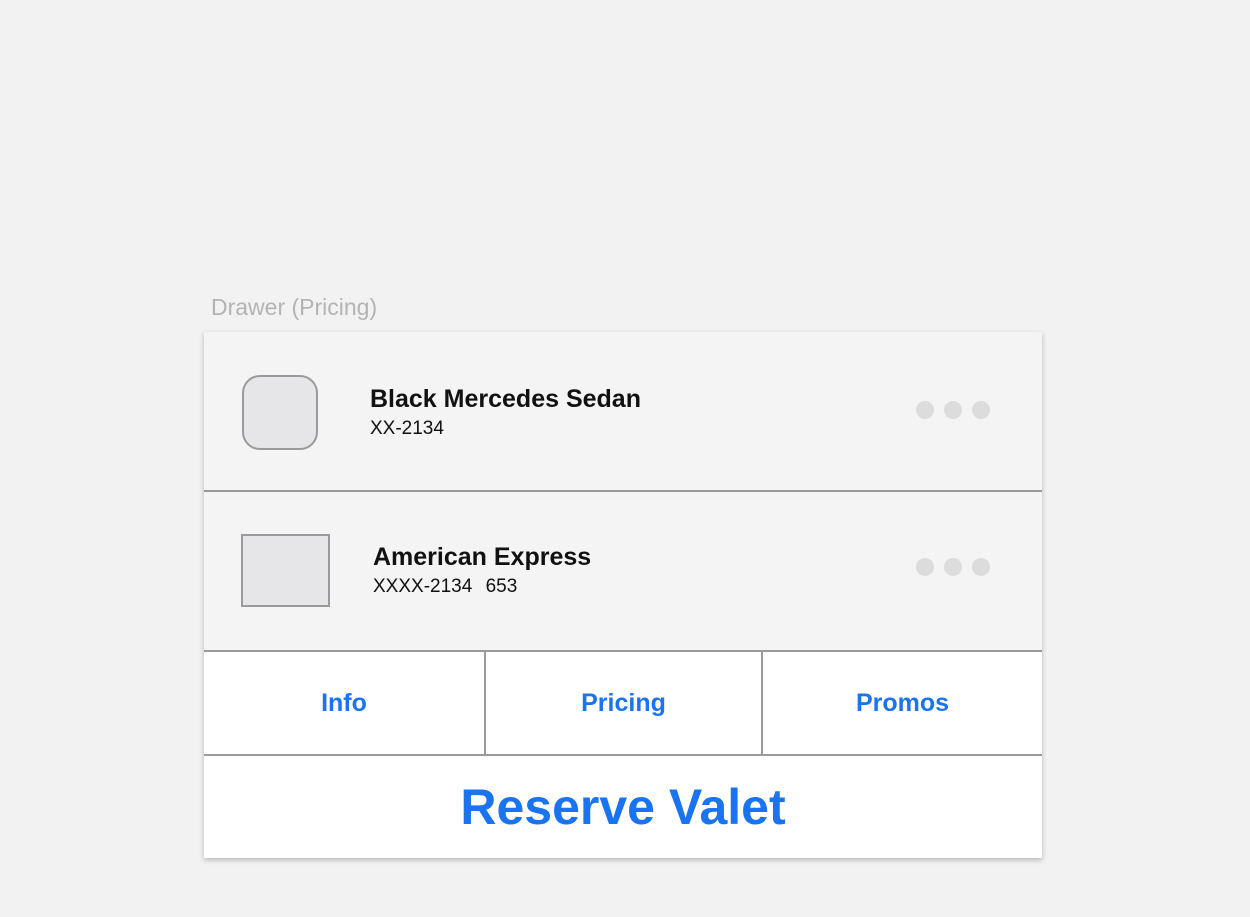 This screenshot has height=917, width=1250. I want to click on vehicle-row: Black Mercedes Sedan XX-2134, so click(623, 412).